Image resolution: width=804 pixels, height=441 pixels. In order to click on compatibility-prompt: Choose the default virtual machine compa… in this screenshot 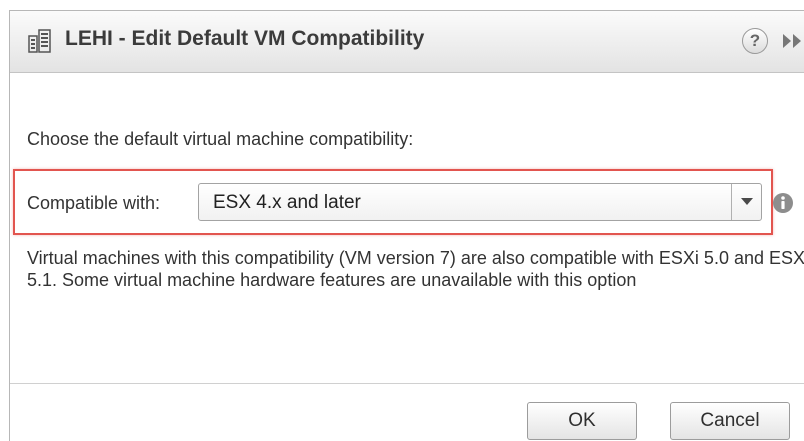, I will do `click(220, 139)`.